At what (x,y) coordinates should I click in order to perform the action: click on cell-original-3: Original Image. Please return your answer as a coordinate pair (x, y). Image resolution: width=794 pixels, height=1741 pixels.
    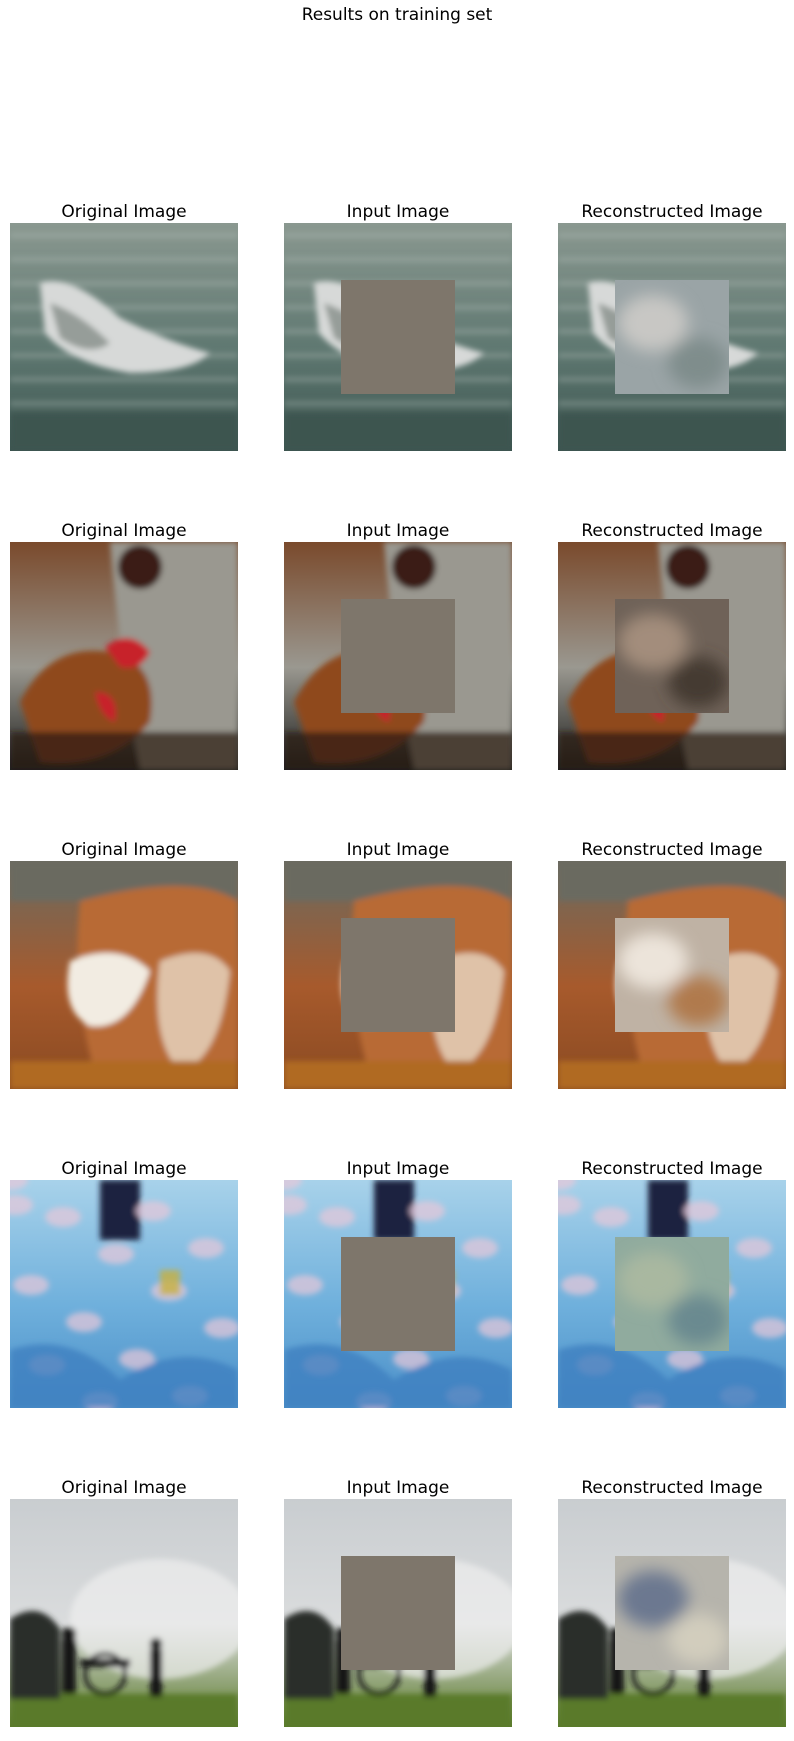
    Looking at the image, I should click on (124, 963).